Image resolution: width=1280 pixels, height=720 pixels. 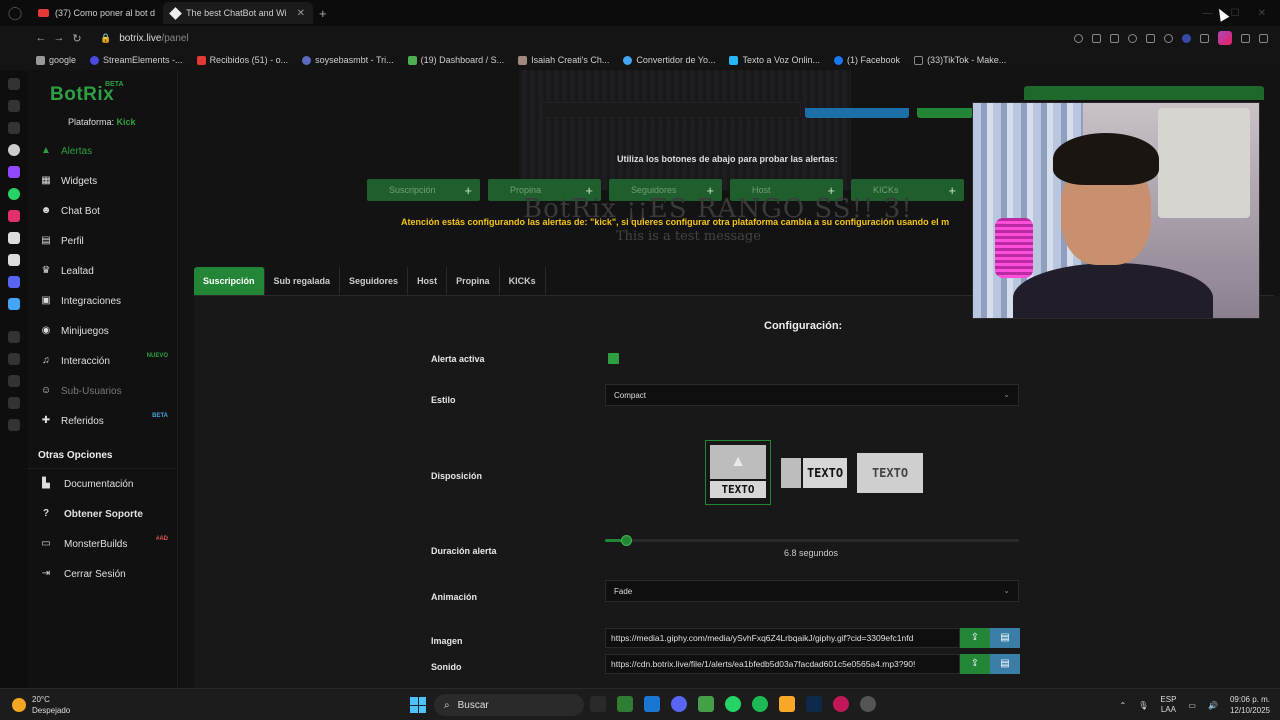 I want to click on animation-select: Fade ⌄, so click(x=812, y=591).